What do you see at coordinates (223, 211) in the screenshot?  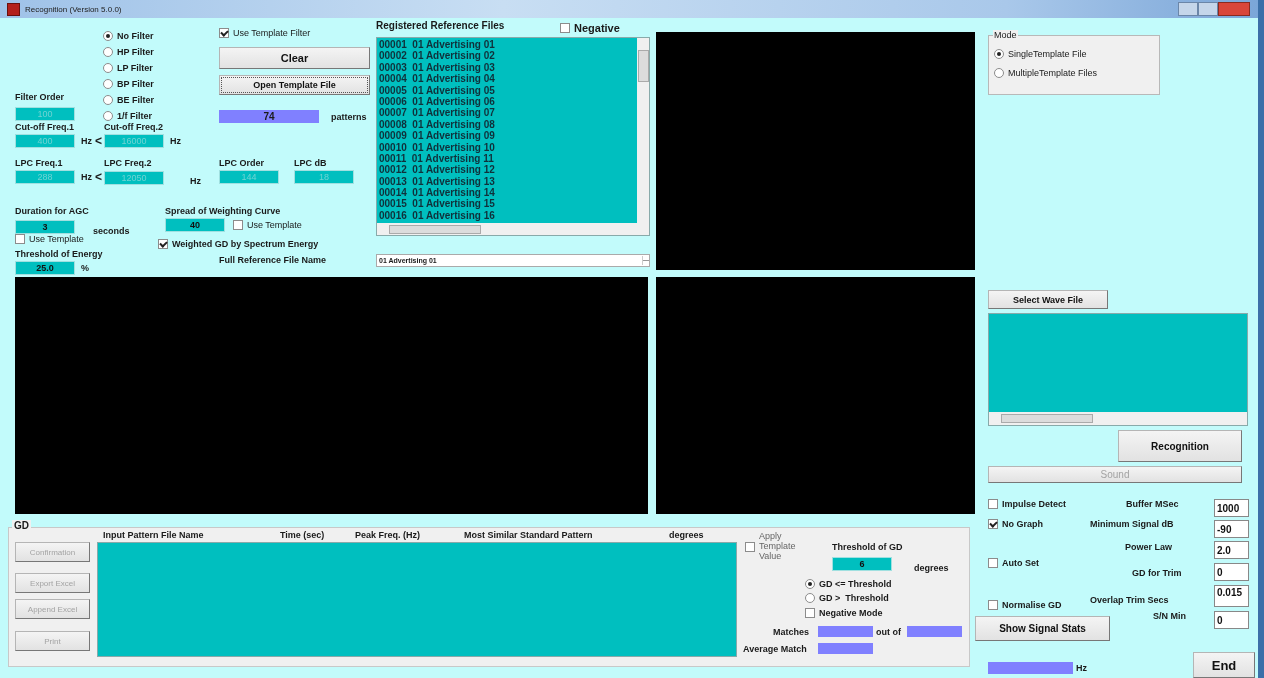 I see `field-label: Spread of Weighting Curve` at bounding box center [223, 211].